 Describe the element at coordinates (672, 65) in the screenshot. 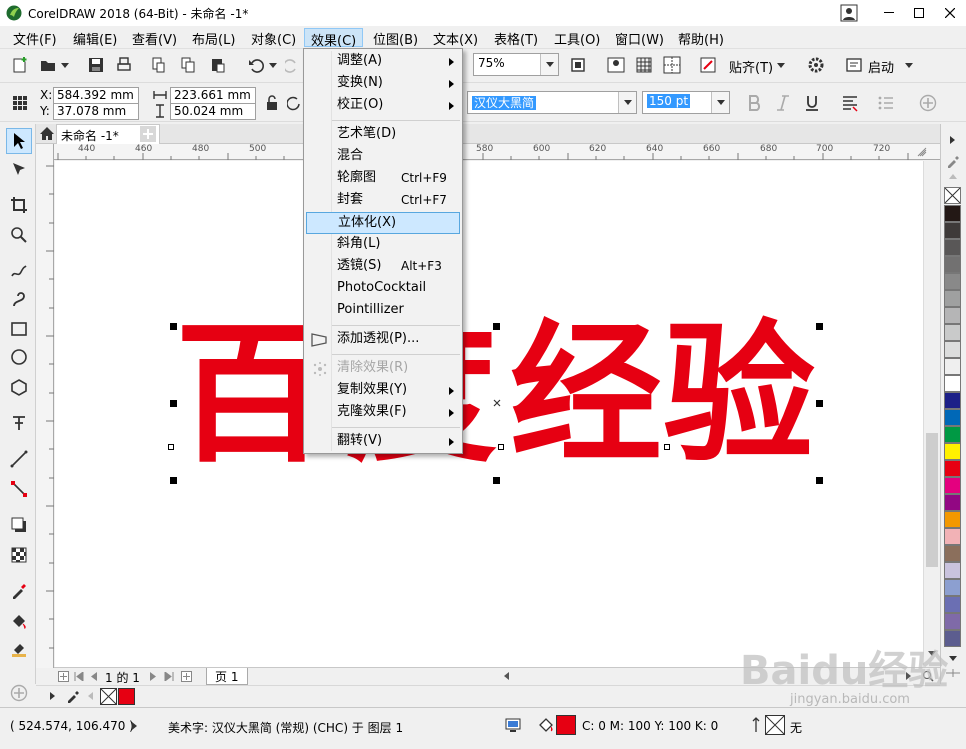

I see `show-guidelines-icon` at that location.